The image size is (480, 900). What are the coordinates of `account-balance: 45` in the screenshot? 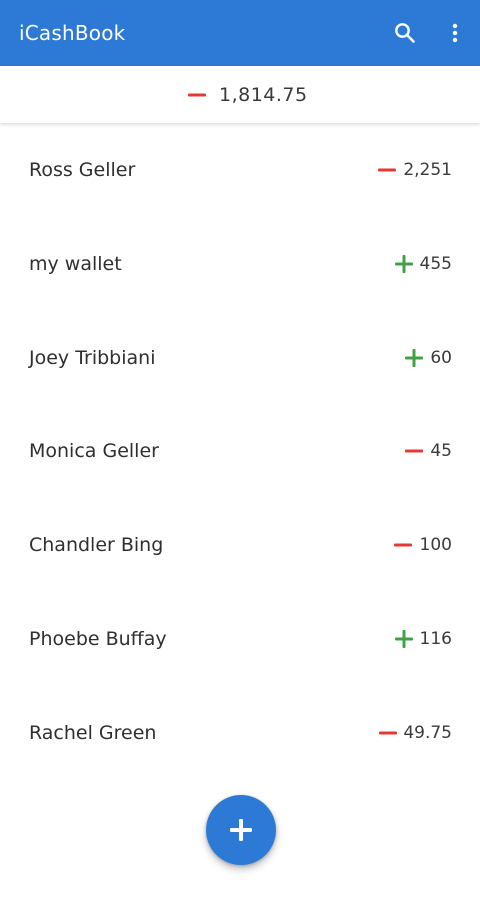 It's located at (441, 451).